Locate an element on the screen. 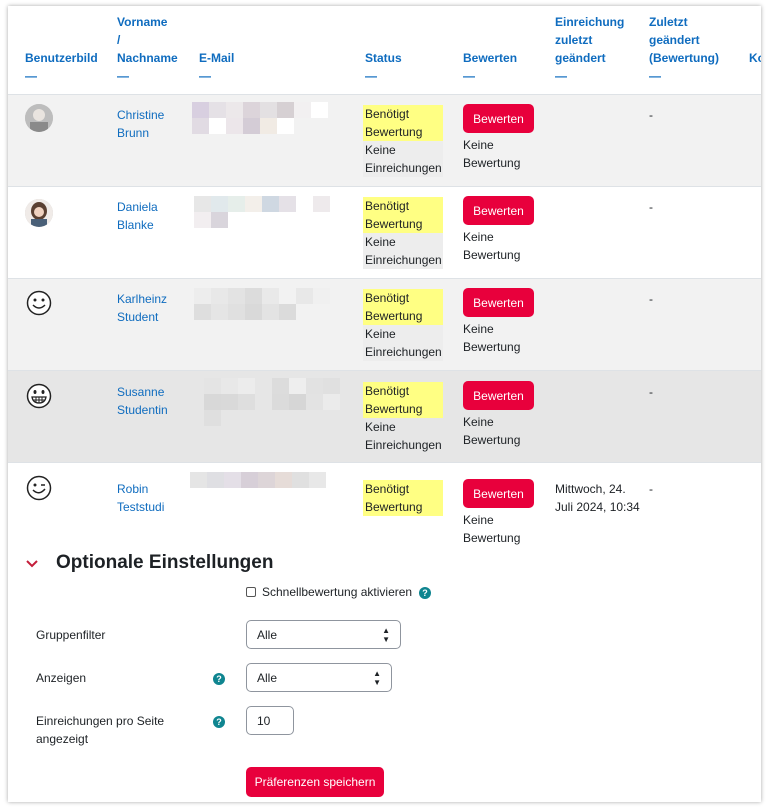 This screenshot has height=808, width=769. col-firstname-label: Vorname is located at coordinates (147, 22).